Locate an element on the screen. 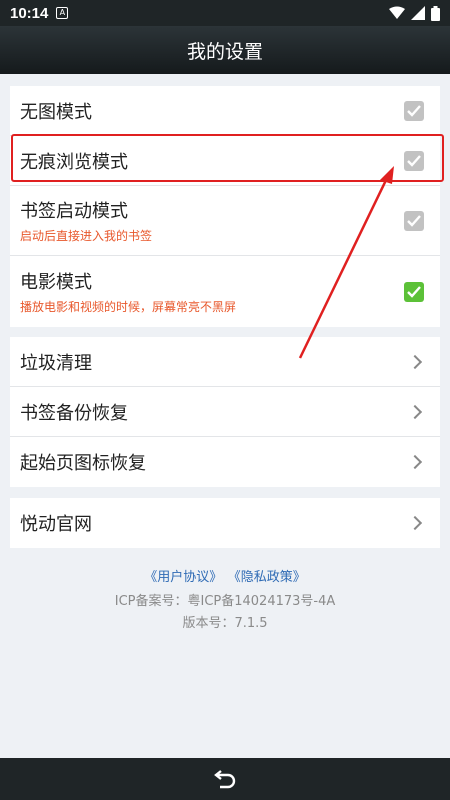 This screenshot has width=450, height=800. setting-title: 书签启动模式 is located at coordinates (74, 211).